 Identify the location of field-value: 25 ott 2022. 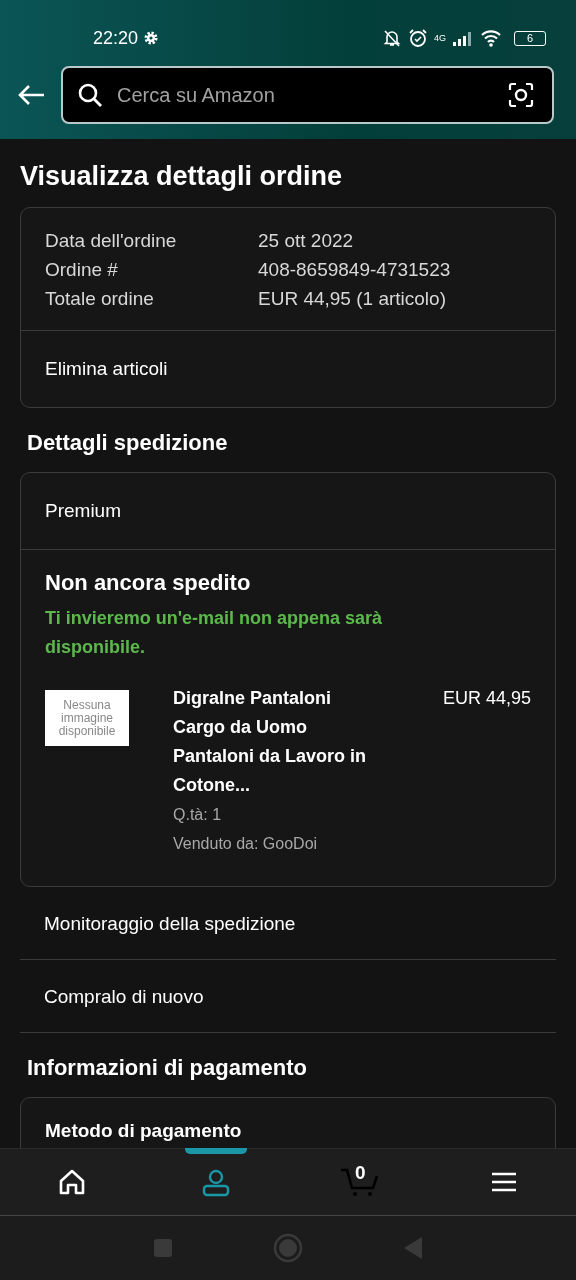
(306, 241).